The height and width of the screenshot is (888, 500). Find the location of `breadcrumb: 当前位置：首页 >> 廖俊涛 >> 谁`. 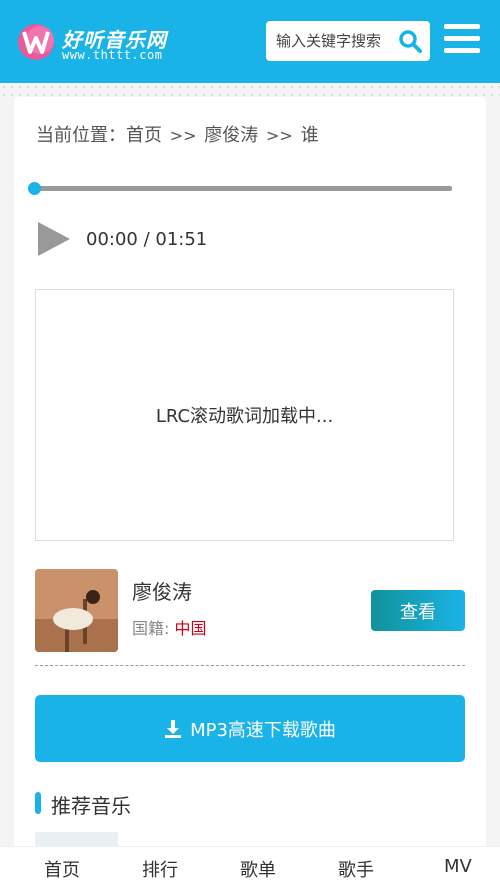

breadcrumb: 当前位置：首页 >> 廖俊涛 >> 谁 is located at coordinates (177, 134).